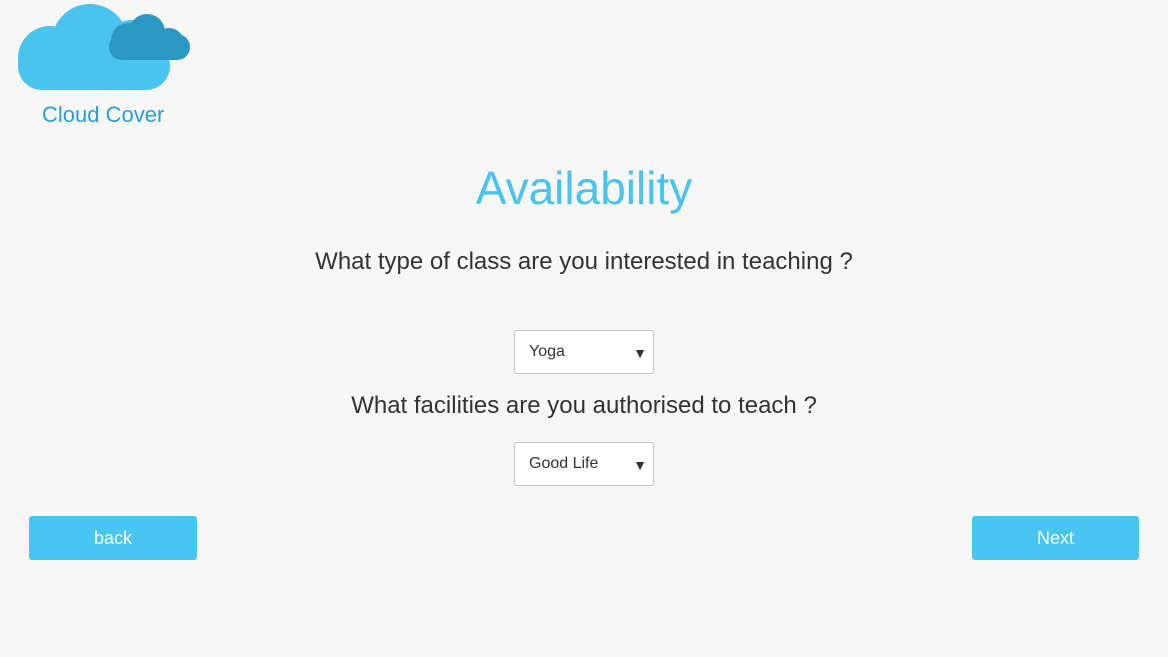 This screenshot has width=1168, height=657. What do you see at coordinates (584, 188) in the screenshot?
I see `page-title: Availability` at bounding box center [584, 188].